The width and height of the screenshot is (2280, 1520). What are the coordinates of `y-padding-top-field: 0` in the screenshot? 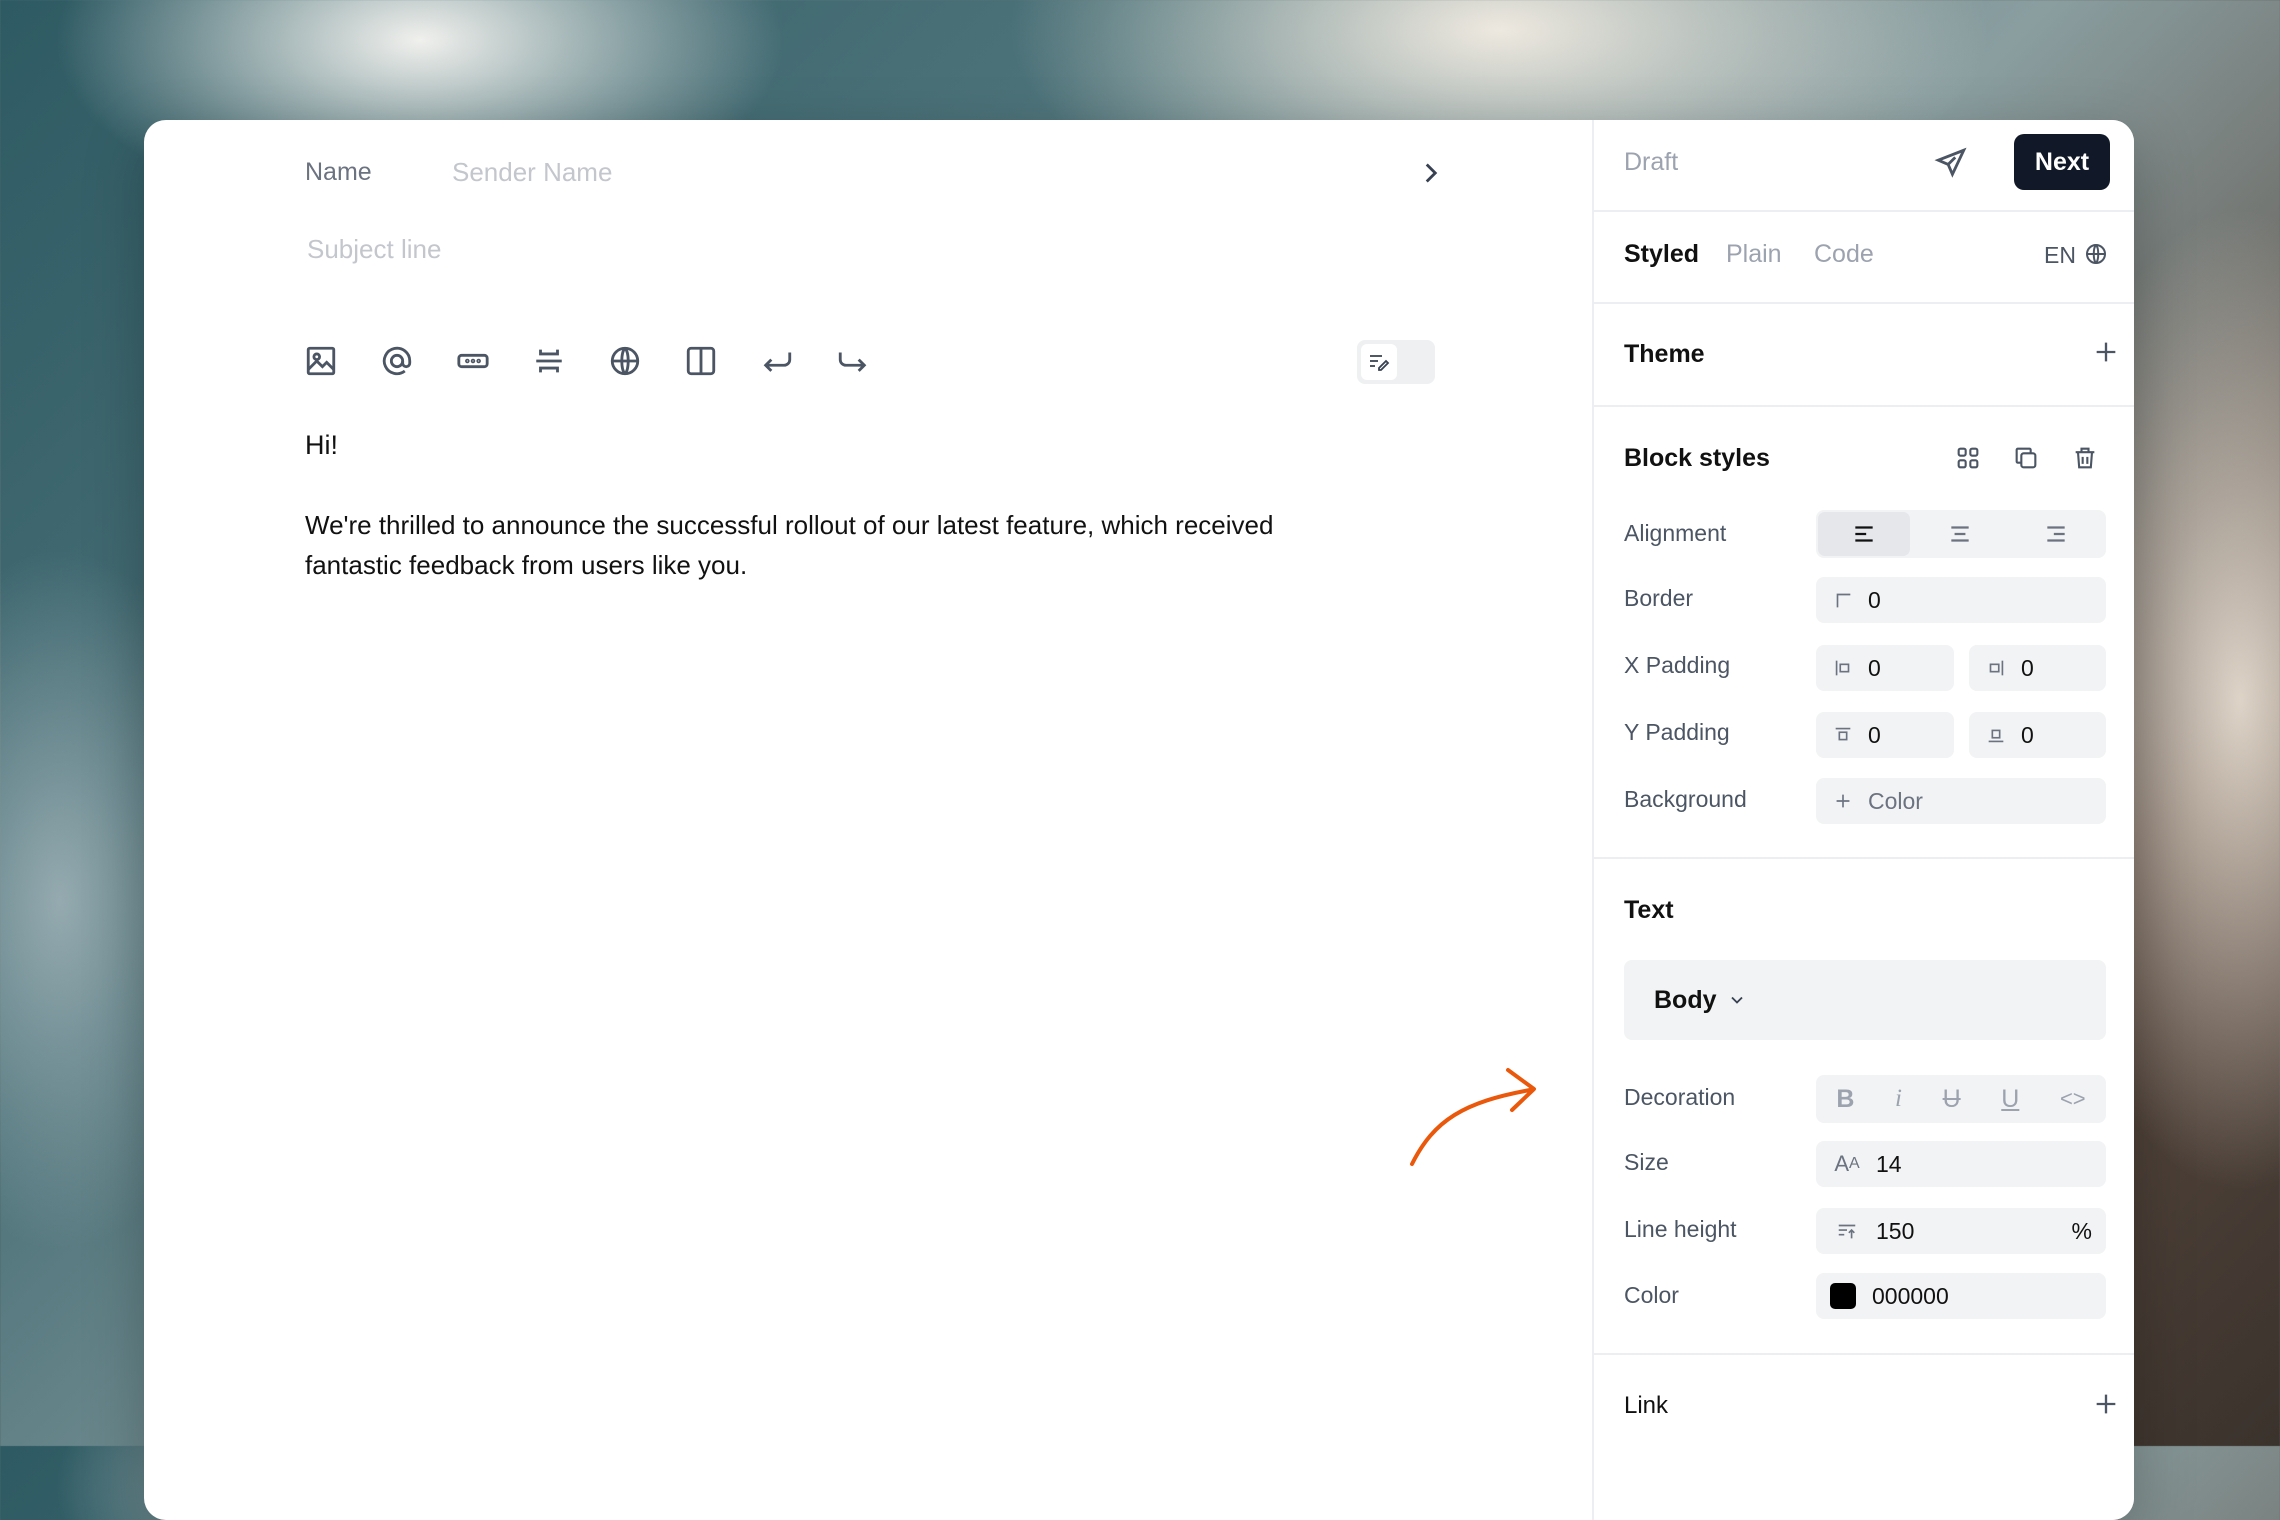 It's located at (1885, 735).